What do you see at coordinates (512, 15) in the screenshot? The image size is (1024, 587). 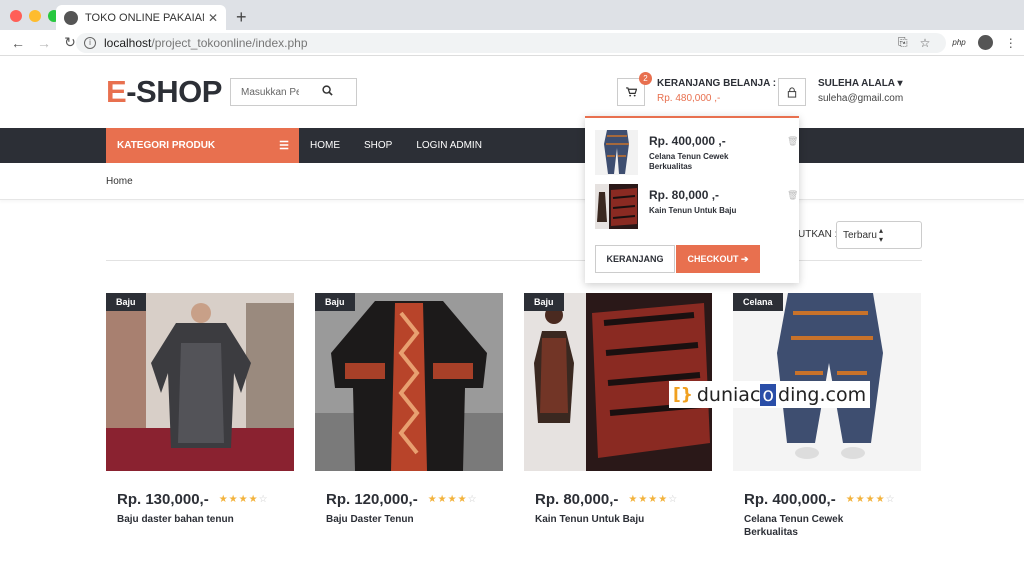 I see `browser-tab-bar: TOKO ONLINE PAKAIAN TENUN ✕ +` at bounding box center [512, 15].